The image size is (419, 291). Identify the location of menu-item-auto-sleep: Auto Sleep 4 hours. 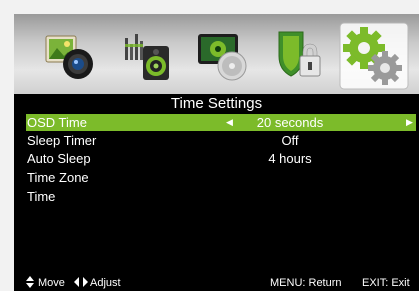
(221, 158).